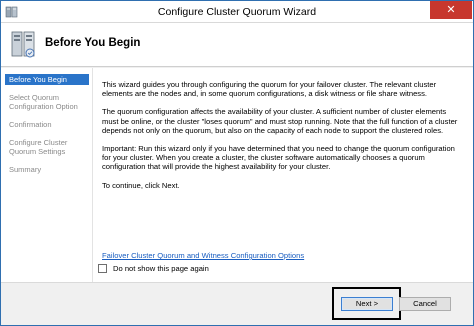 The image size is (474, 326). What do you see at coordinates (237, 303) in the screenshot?
I see `button-bar: Next > Cancel` at bounding box center [237, 303].